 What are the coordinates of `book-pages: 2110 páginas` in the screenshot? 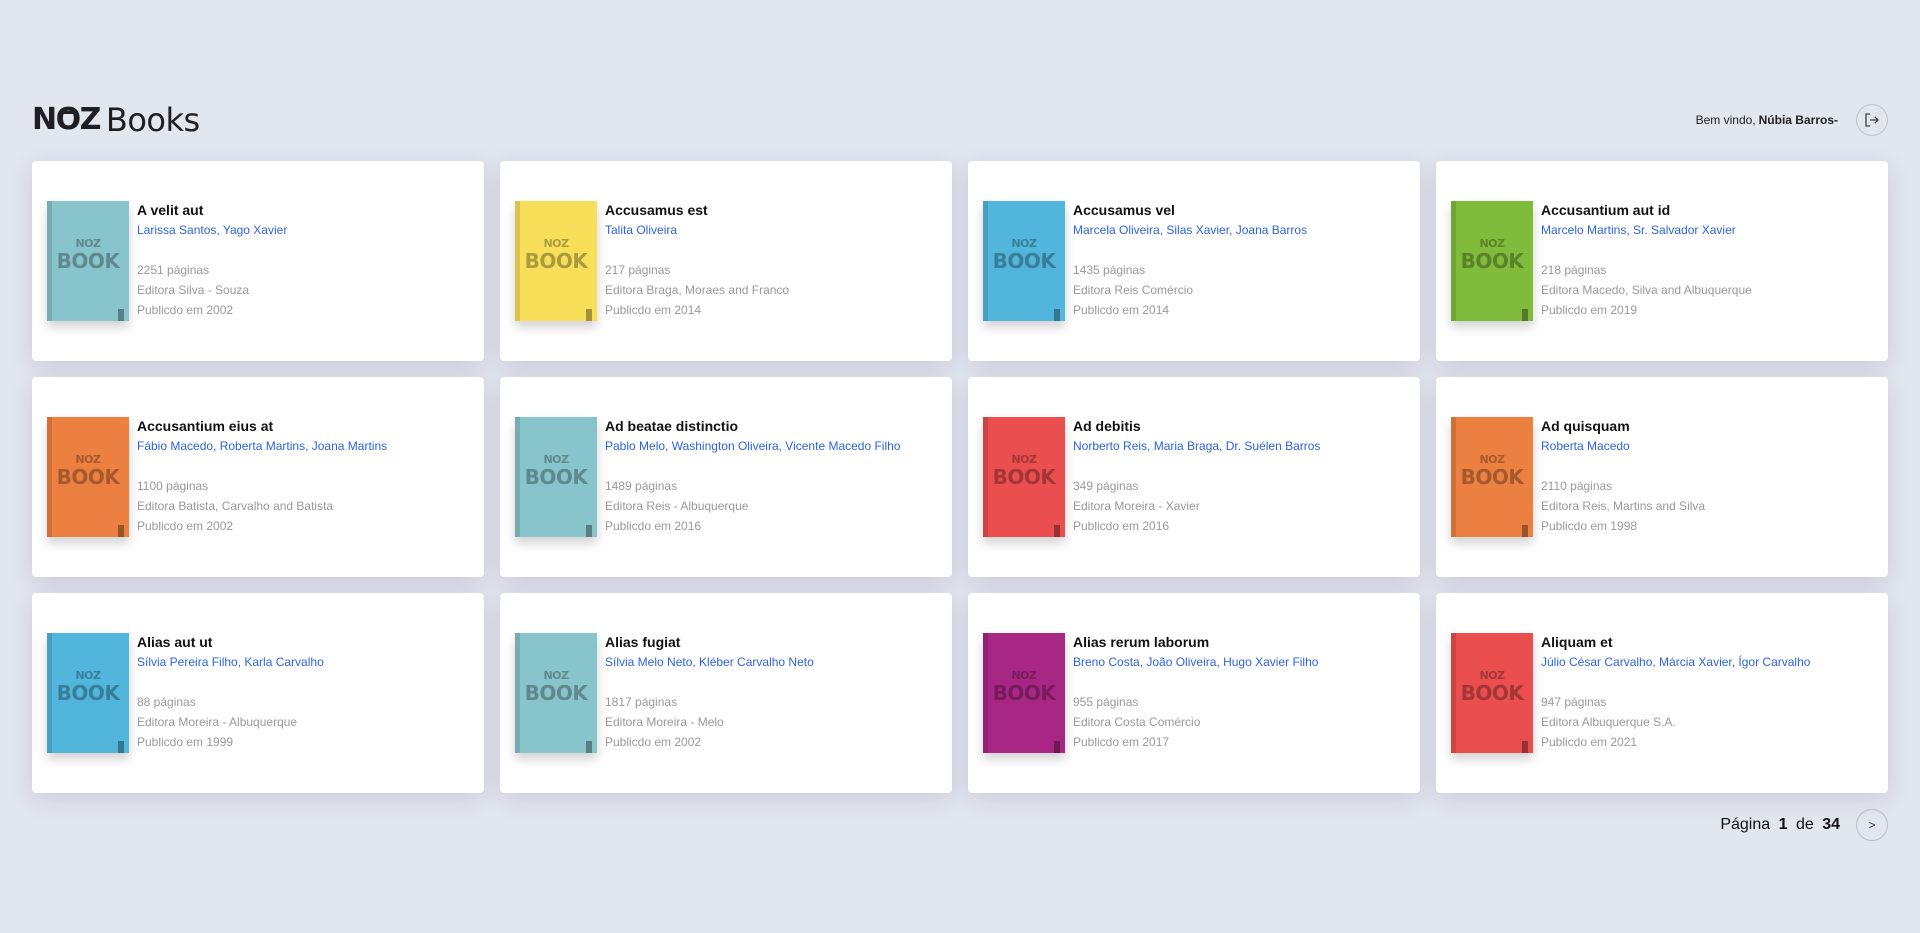 It's located at (1577, 486).